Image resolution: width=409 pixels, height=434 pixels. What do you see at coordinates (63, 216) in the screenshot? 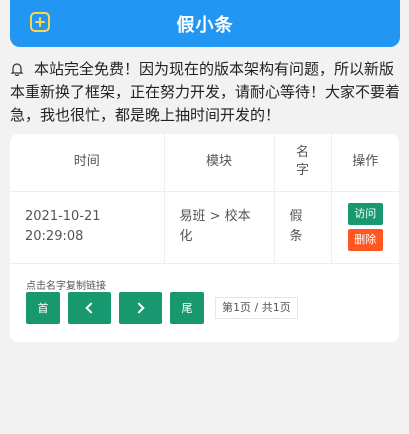
I see `time-date: 2021-10-21` at bounding box center [63, 216].